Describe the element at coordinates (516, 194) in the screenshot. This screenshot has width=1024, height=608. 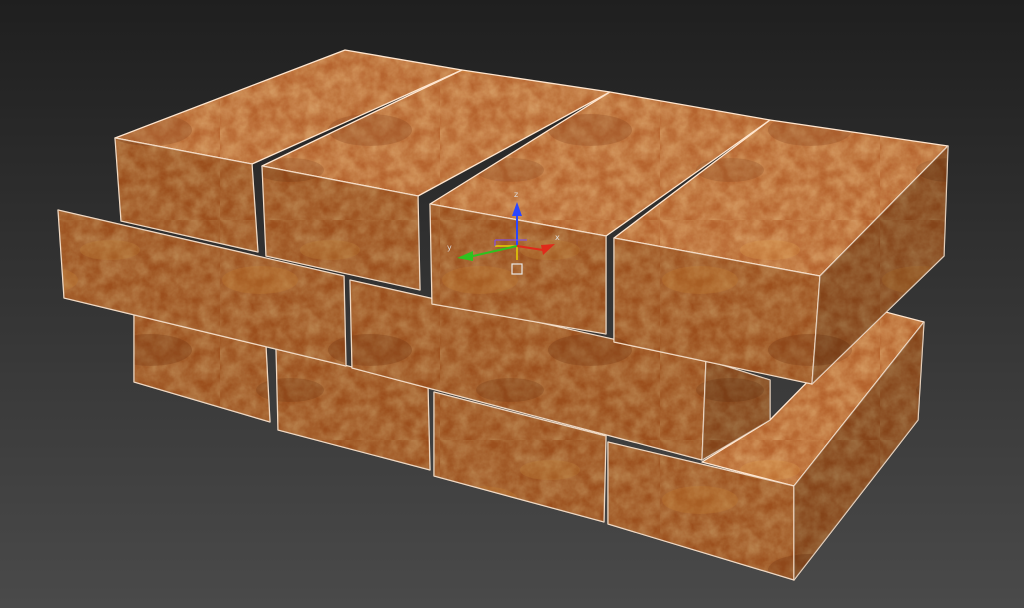
I see `gizmo-z-label: z` at that location.